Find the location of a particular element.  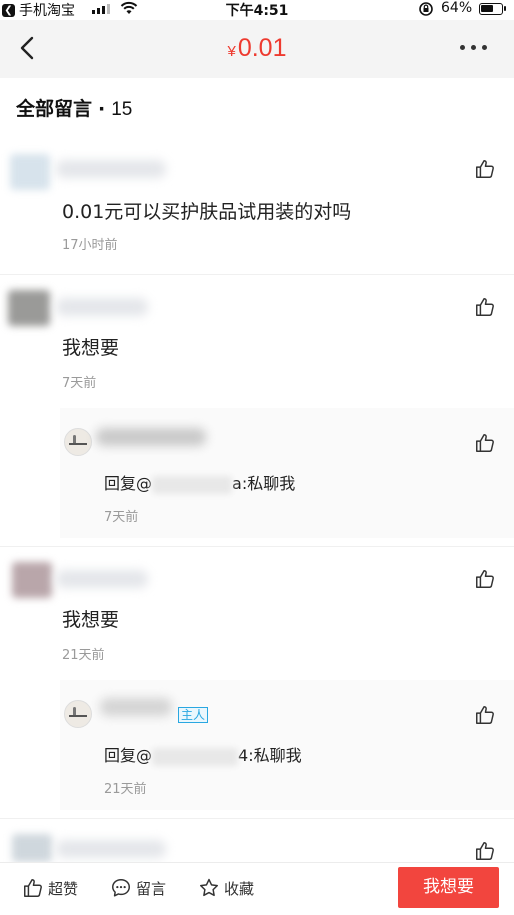

reply-suffix: 4:私聊我 is located at coordinates (270, 755).